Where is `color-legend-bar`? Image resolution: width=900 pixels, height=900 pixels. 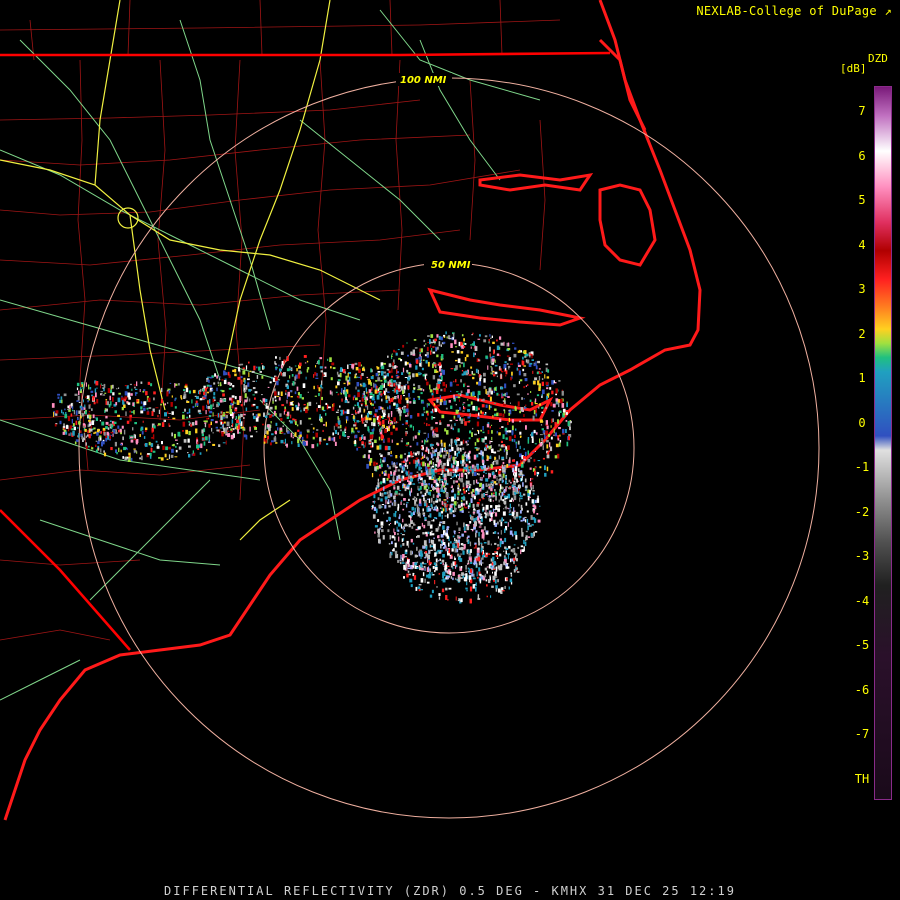 color-legend-bar is located at coordinates (883, 443).